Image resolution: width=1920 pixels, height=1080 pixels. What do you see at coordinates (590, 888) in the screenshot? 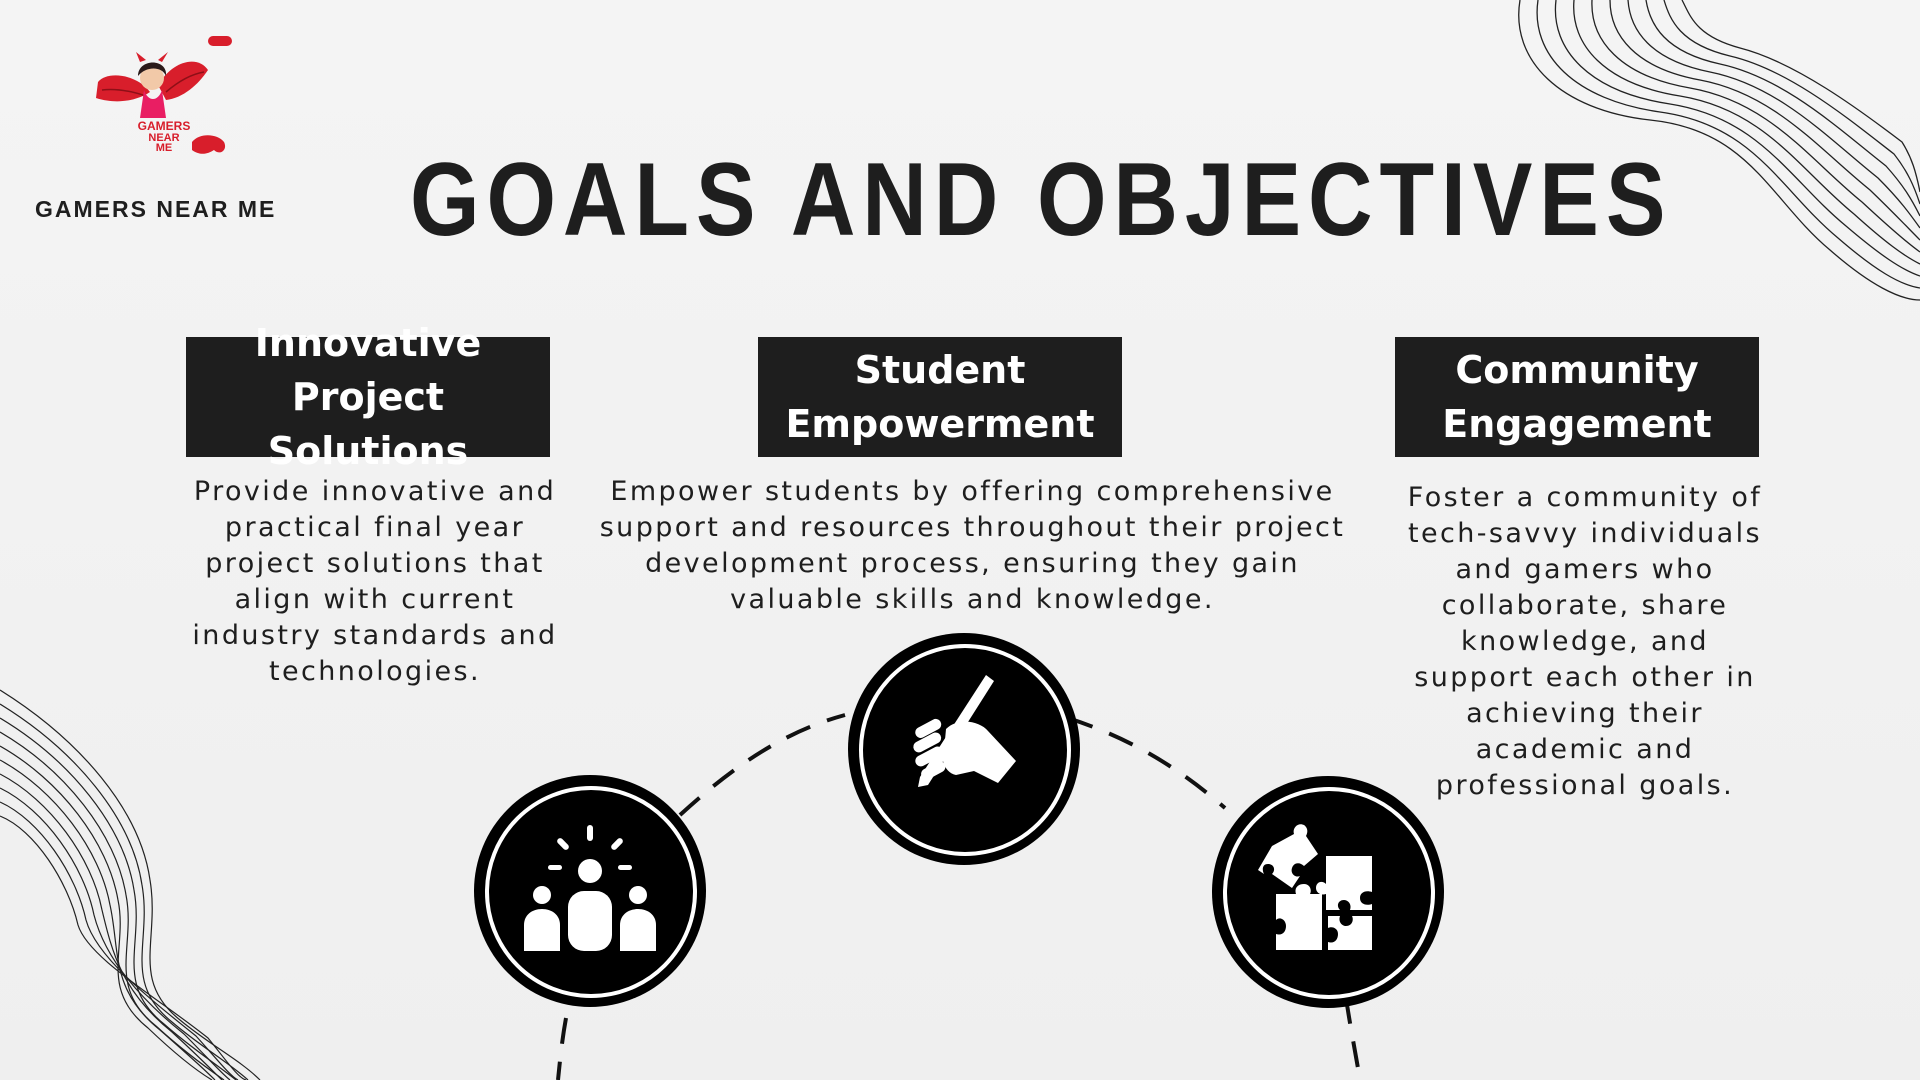
I see `team-icon` at bounding box center [590, 888].